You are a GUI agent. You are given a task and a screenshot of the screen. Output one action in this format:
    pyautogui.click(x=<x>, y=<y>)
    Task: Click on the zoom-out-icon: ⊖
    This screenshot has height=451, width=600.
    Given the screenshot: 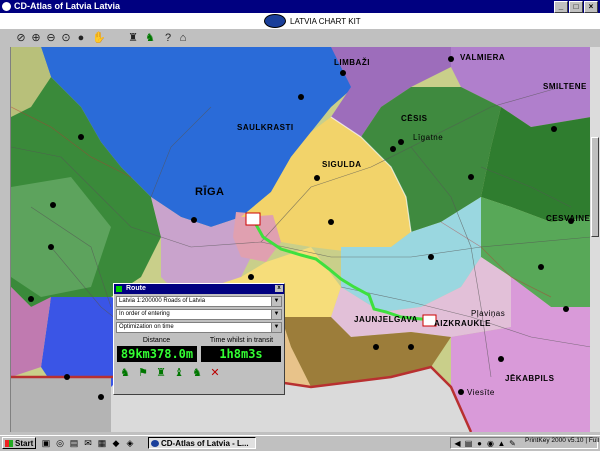 What is the action you would take?
    pyautogui.click(x=51, y=38)
    